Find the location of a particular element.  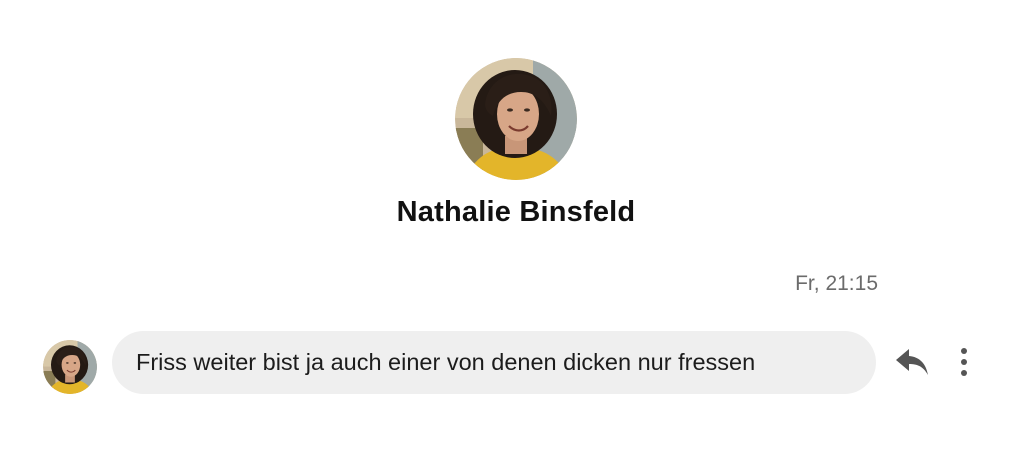

reply-arrow-icon is located at coordinates (912, 362).